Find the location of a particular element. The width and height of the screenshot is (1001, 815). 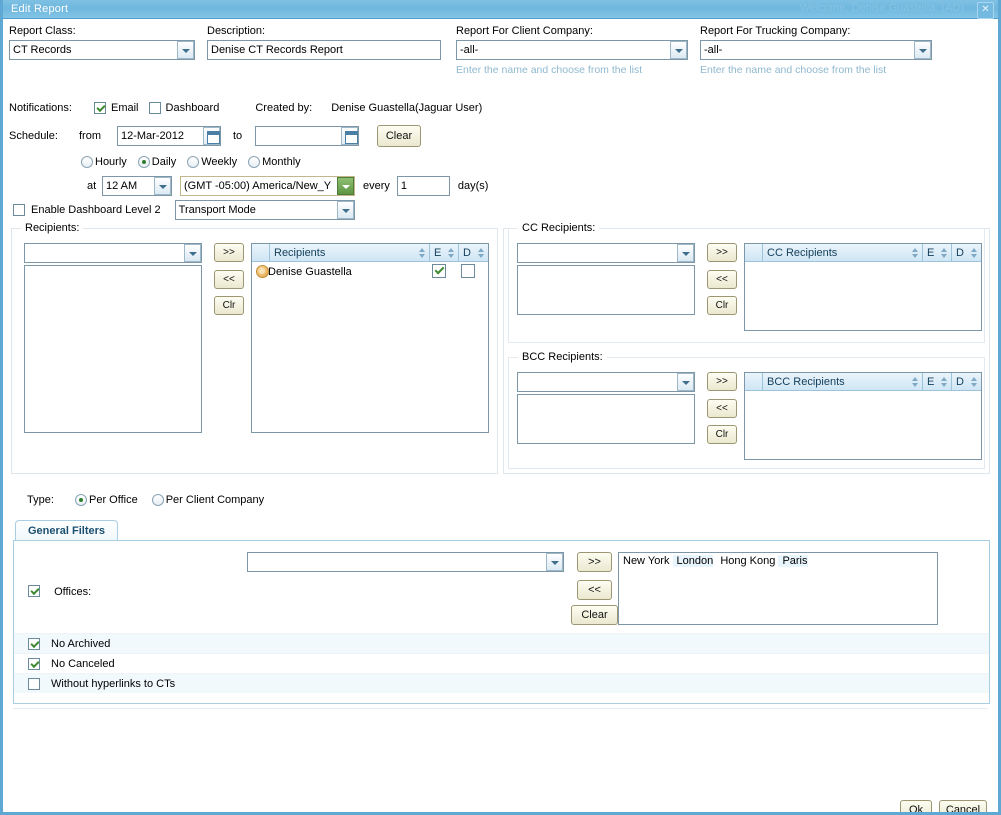

recipients-clear-button: Clr is located at coordinates (229, 305).